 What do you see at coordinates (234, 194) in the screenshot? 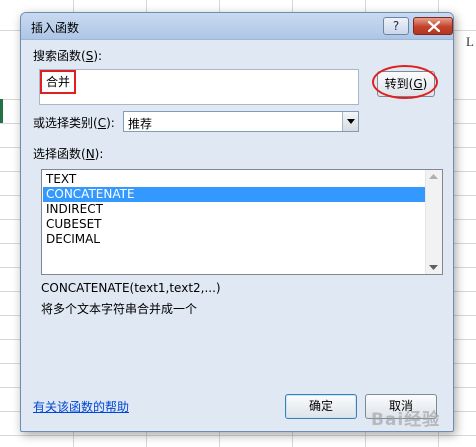
I see `function-list-item-selected: CONCATENATE` at bounding box center [234, 194].